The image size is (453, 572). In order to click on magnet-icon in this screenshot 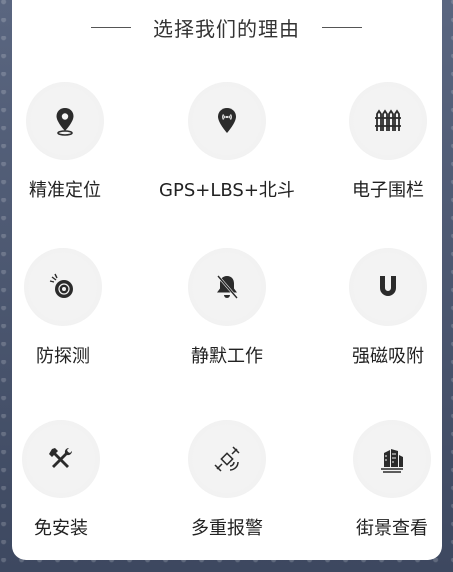, I will do `click(388, 287)`.